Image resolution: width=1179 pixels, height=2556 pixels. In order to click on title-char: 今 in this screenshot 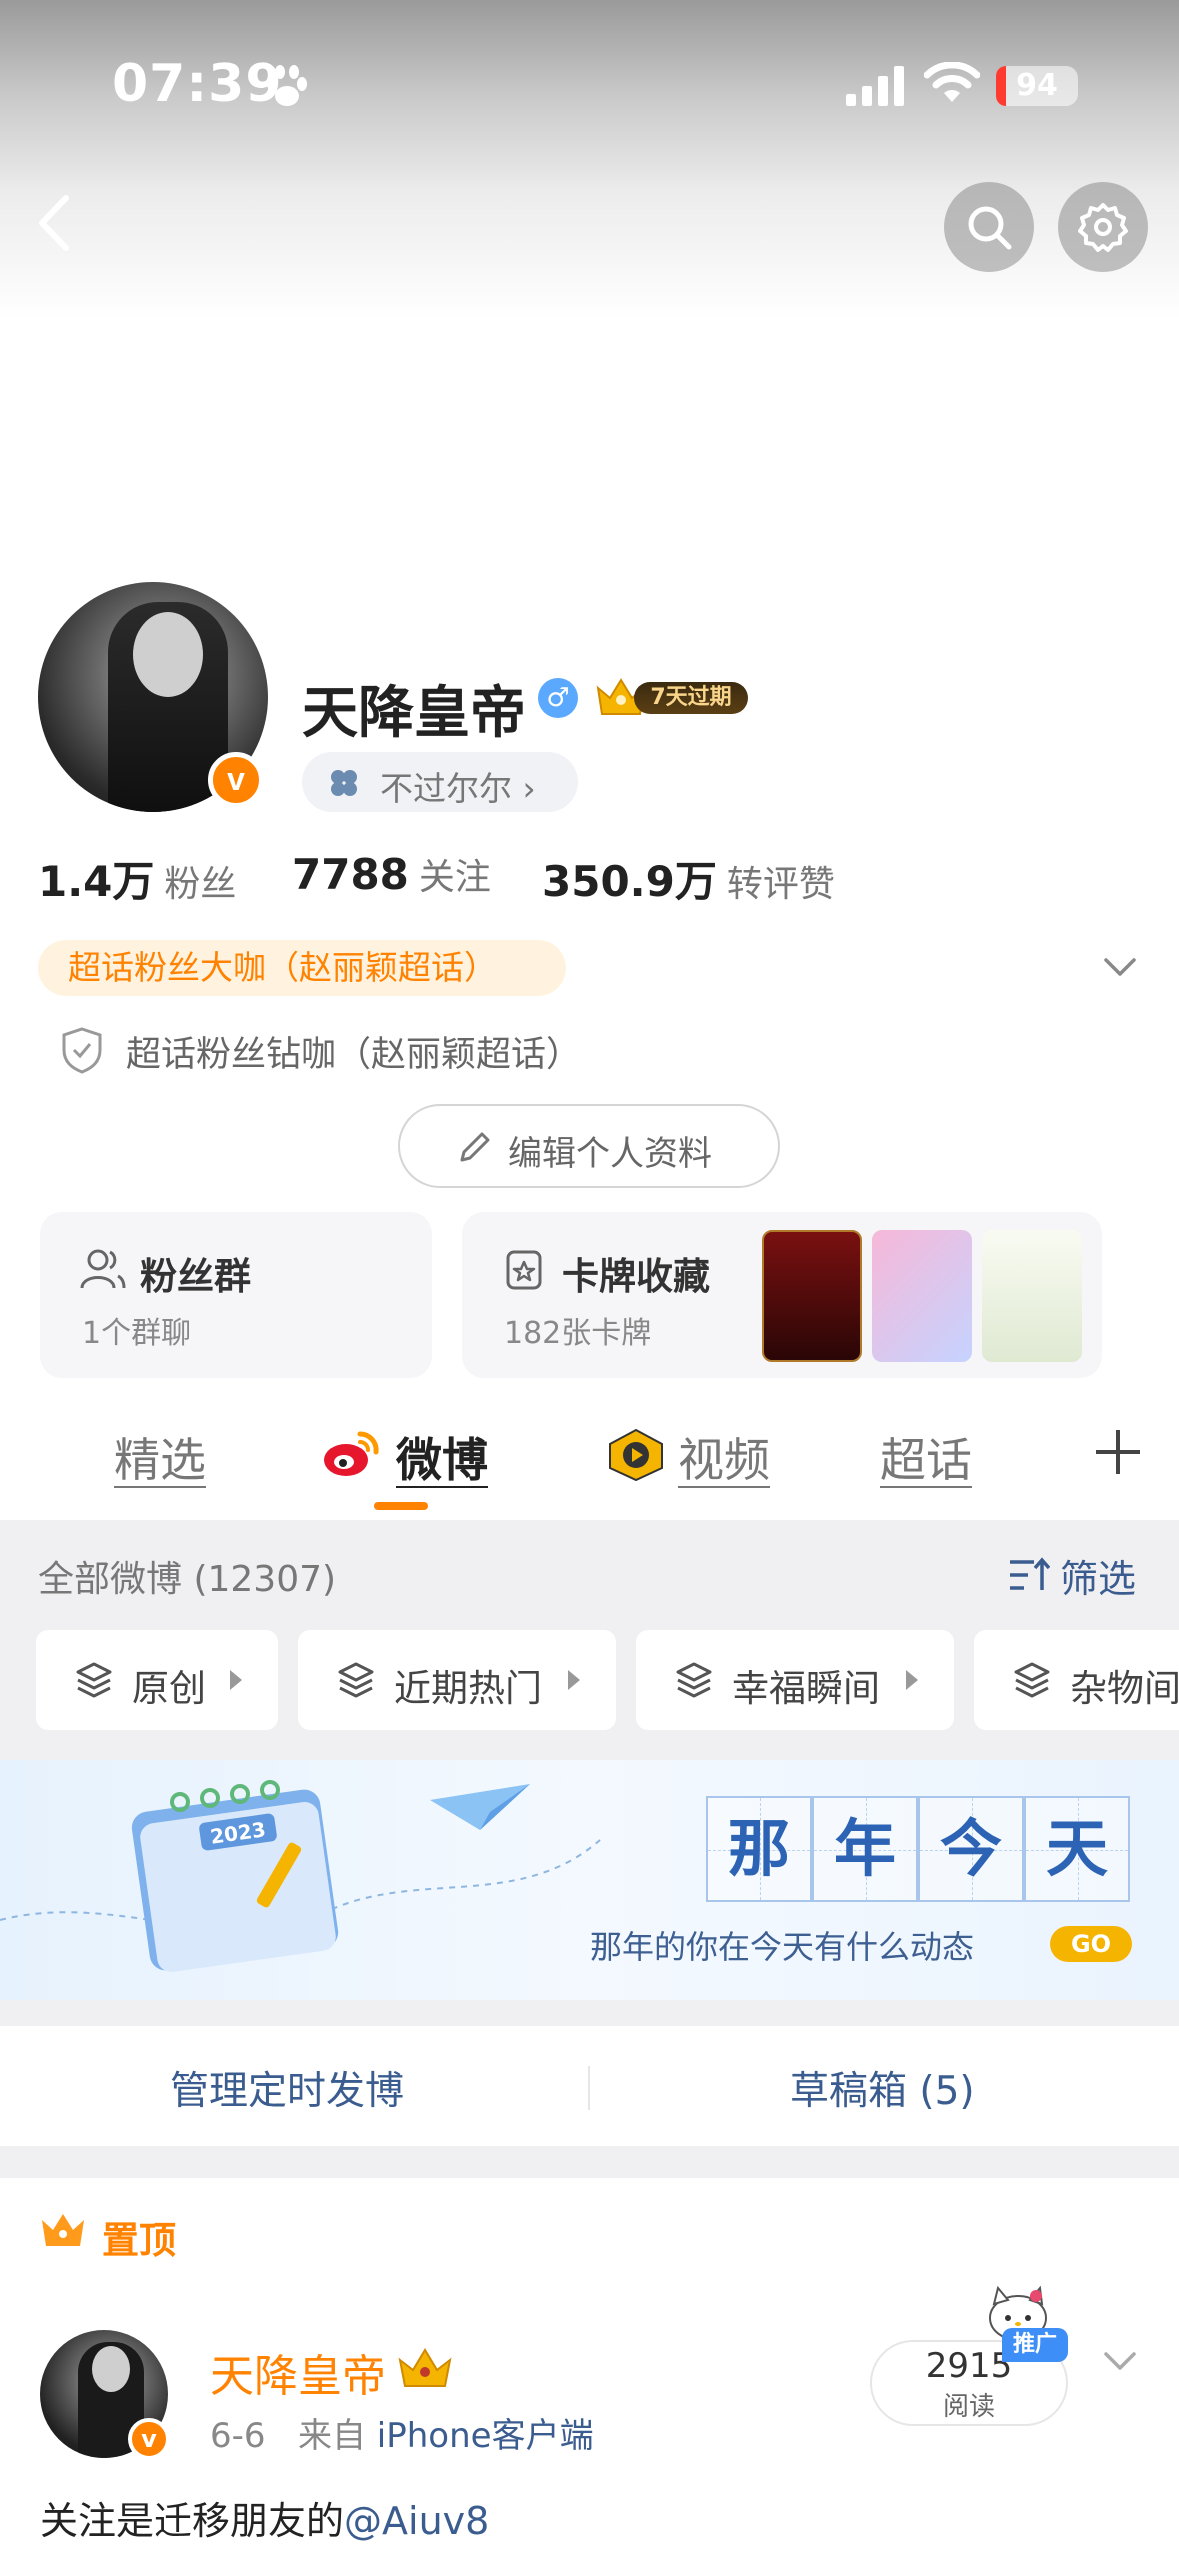, I will do `click(970, 1848)`.